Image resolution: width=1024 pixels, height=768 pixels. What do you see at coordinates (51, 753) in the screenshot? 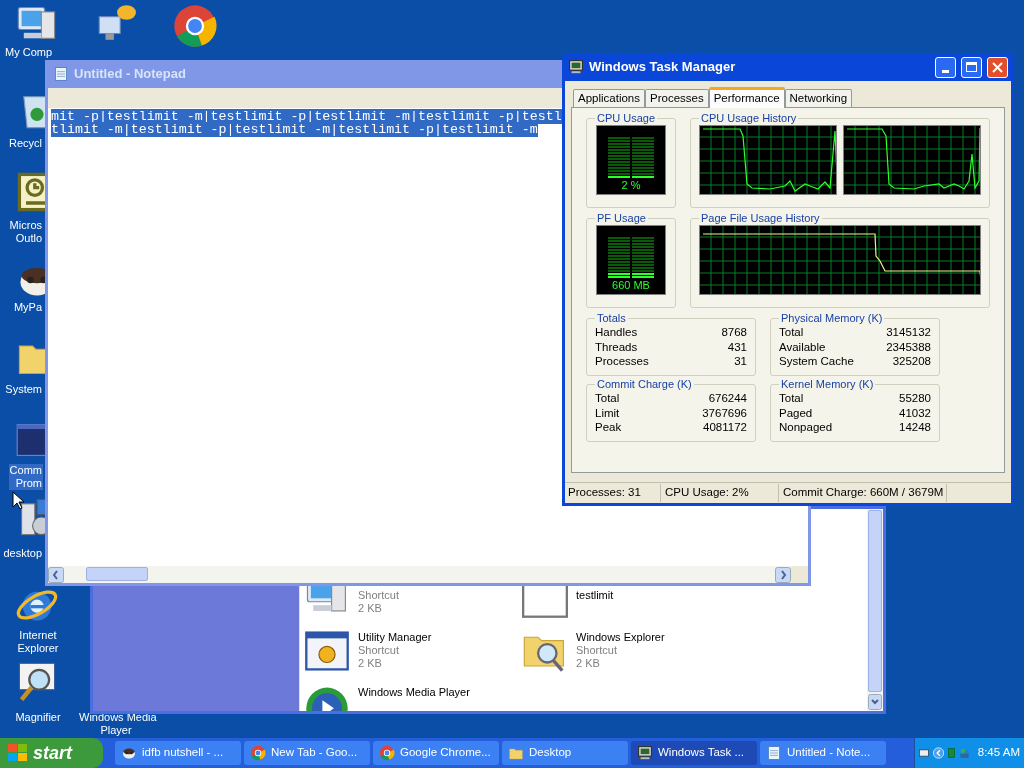
I see `start-button: start` at bounding box center [51, 753].